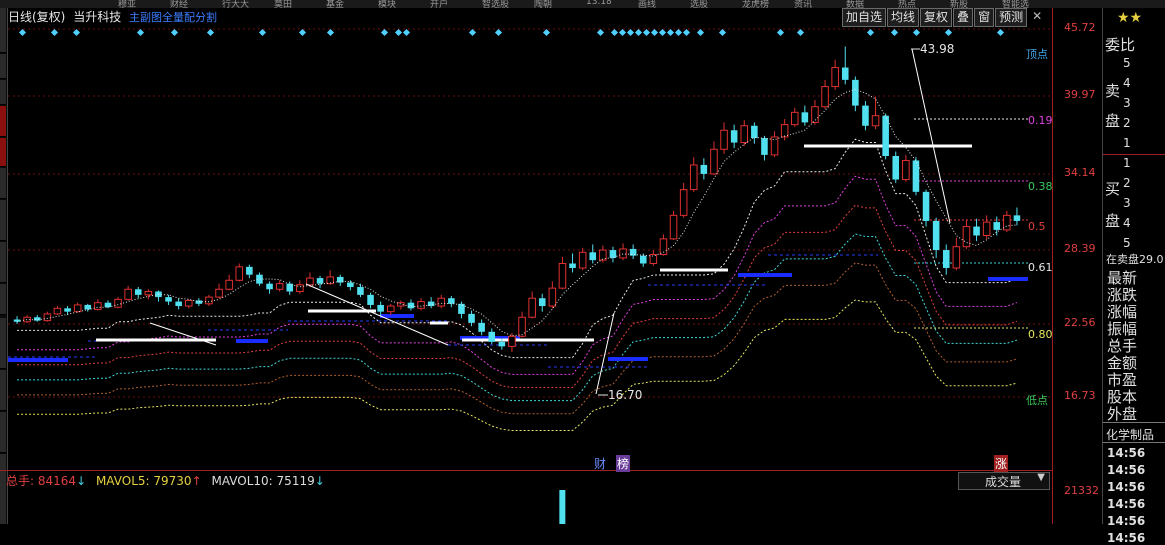 The width and height of the screenshot is (1165, 545). I want to click on stat-label: 金额, so click(1122, 363).